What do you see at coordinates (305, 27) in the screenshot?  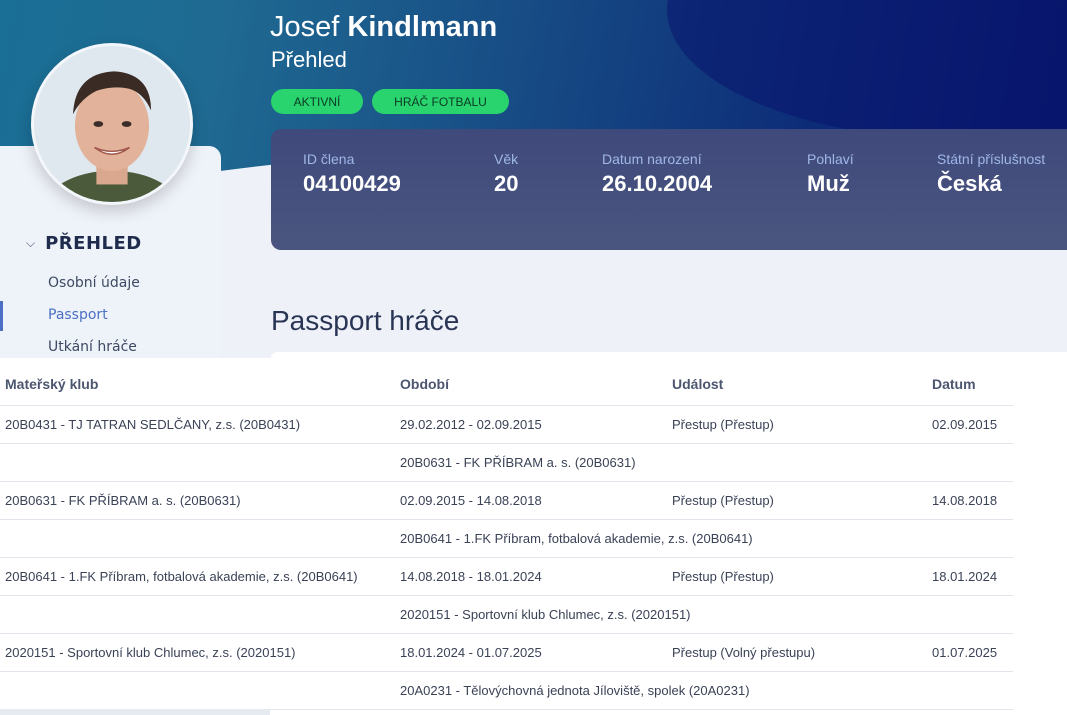 I see `first-name: Josef` at bounding box center [305, 27].